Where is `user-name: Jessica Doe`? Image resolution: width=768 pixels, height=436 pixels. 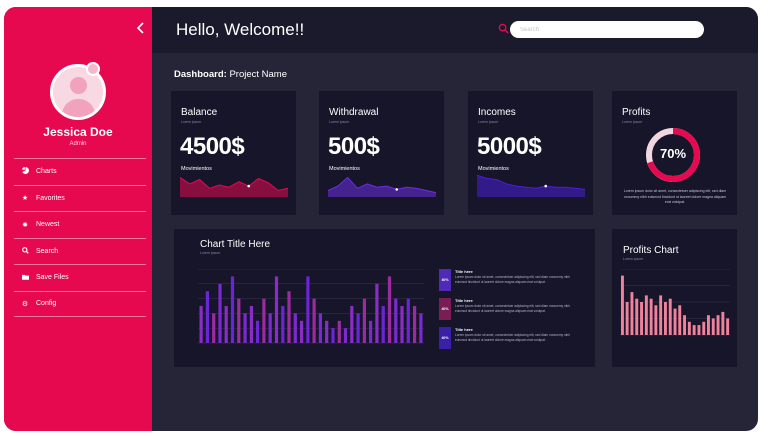
user-name: Jessica Doe is located at coordinates (78, 132).